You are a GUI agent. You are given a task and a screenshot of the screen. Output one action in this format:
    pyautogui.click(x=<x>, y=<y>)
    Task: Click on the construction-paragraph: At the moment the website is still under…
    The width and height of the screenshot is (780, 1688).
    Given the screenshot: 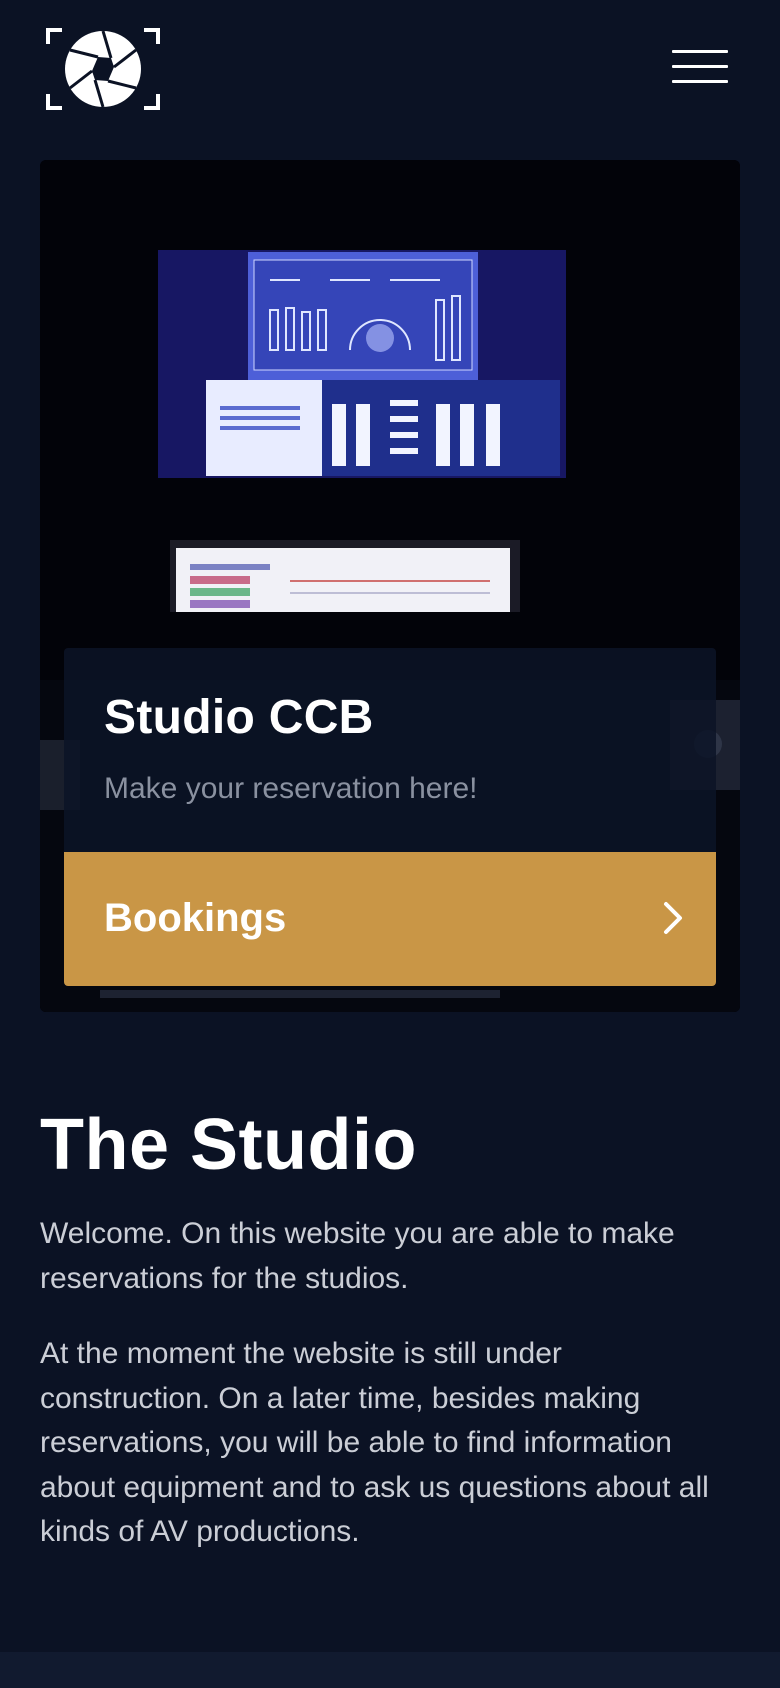 What is the action you would take?
    pyautogui.click(x=374, y=1442)
    